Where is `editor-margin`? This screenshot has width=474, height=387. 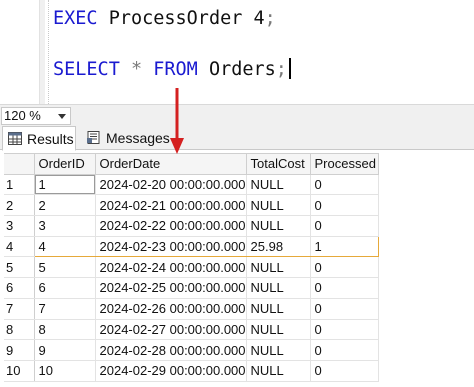
editor-margin is located at coordinates (48, 52).